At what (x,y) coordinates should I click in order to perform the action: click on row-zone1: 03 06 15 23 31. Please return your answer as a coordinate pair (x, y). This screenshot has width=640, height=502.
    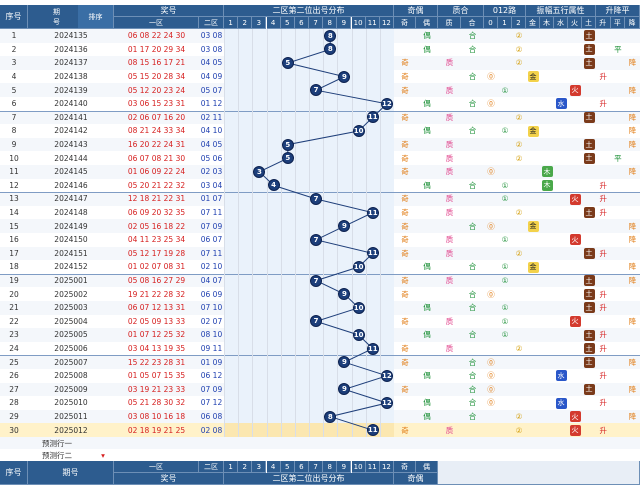
    Looking at the image, I should click on (156, 104).